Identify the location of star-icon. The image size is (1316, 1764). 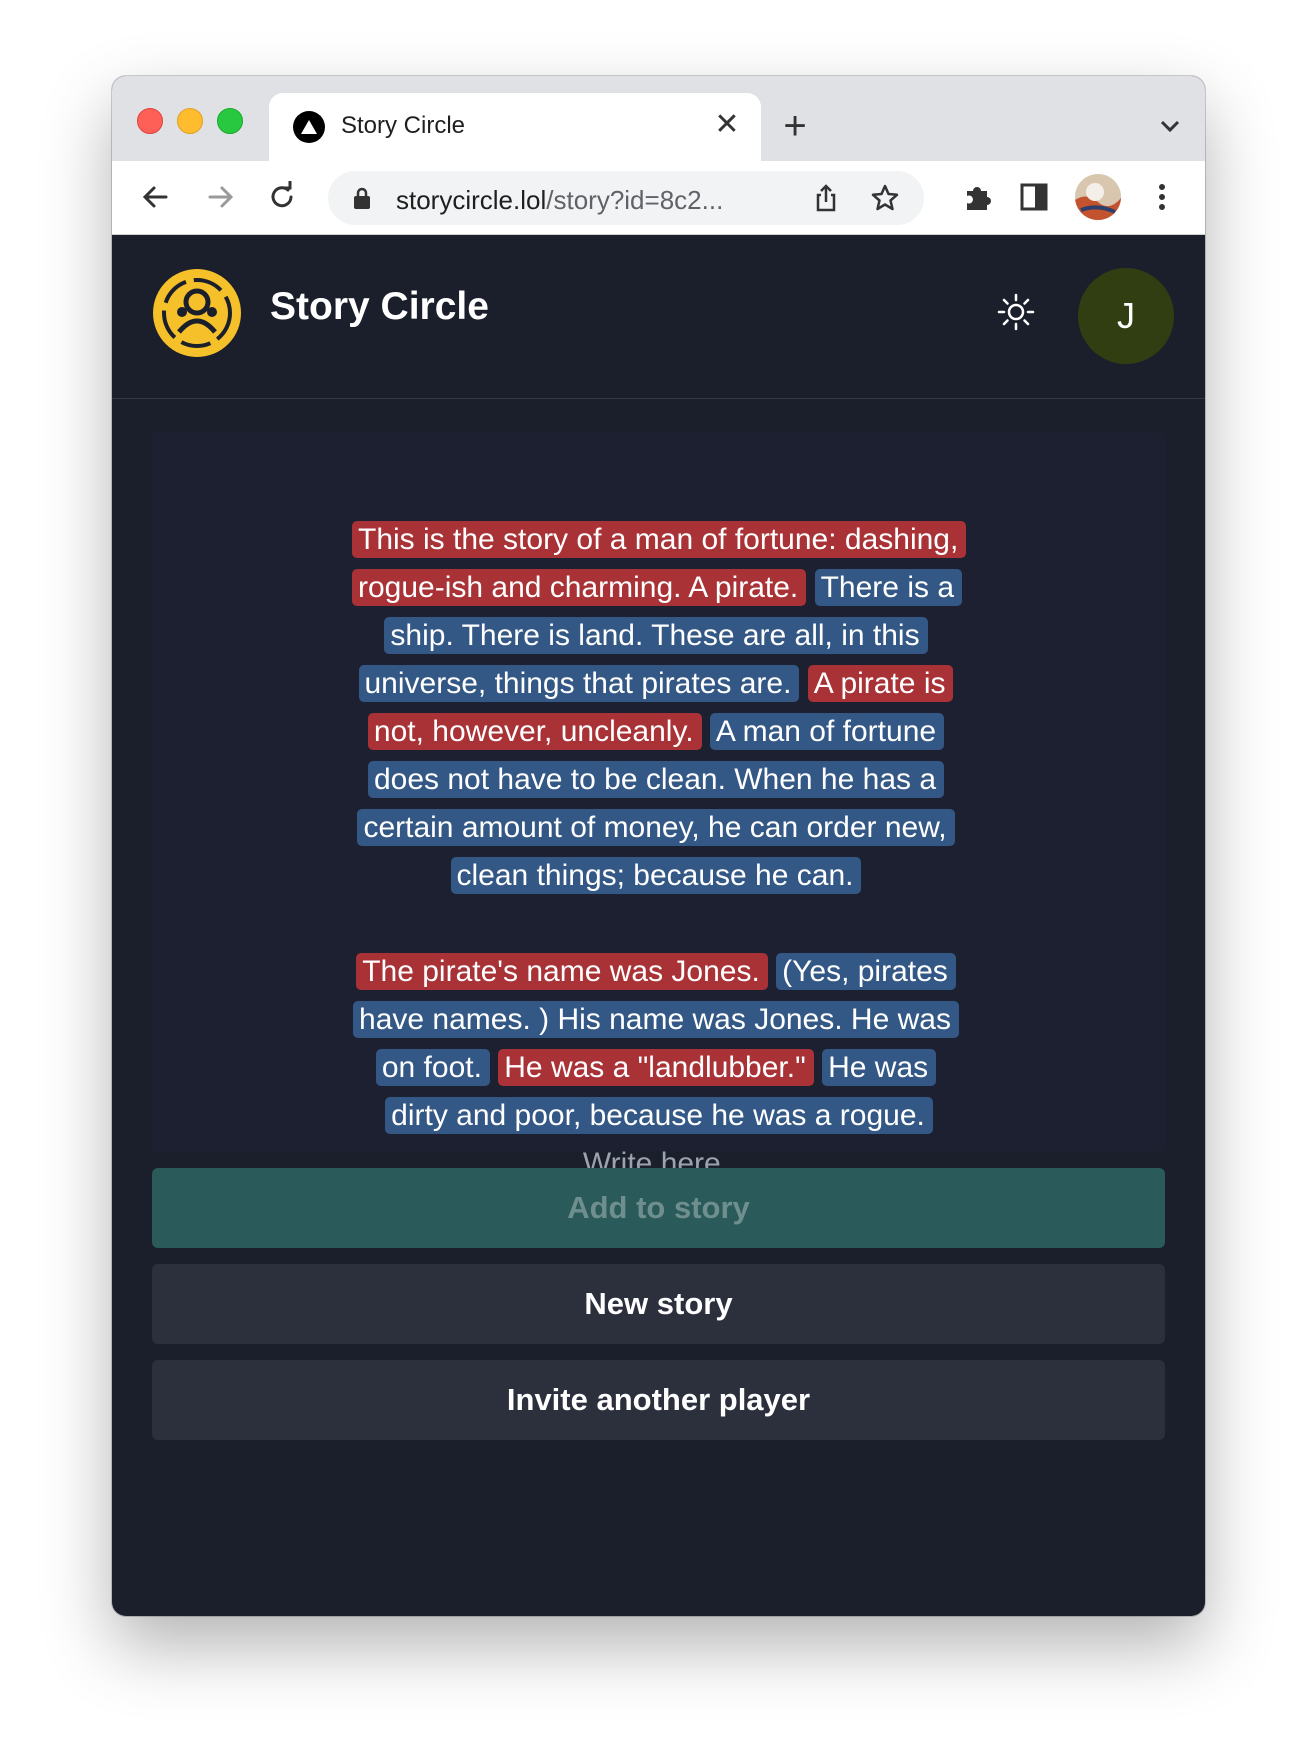
(885, 200).